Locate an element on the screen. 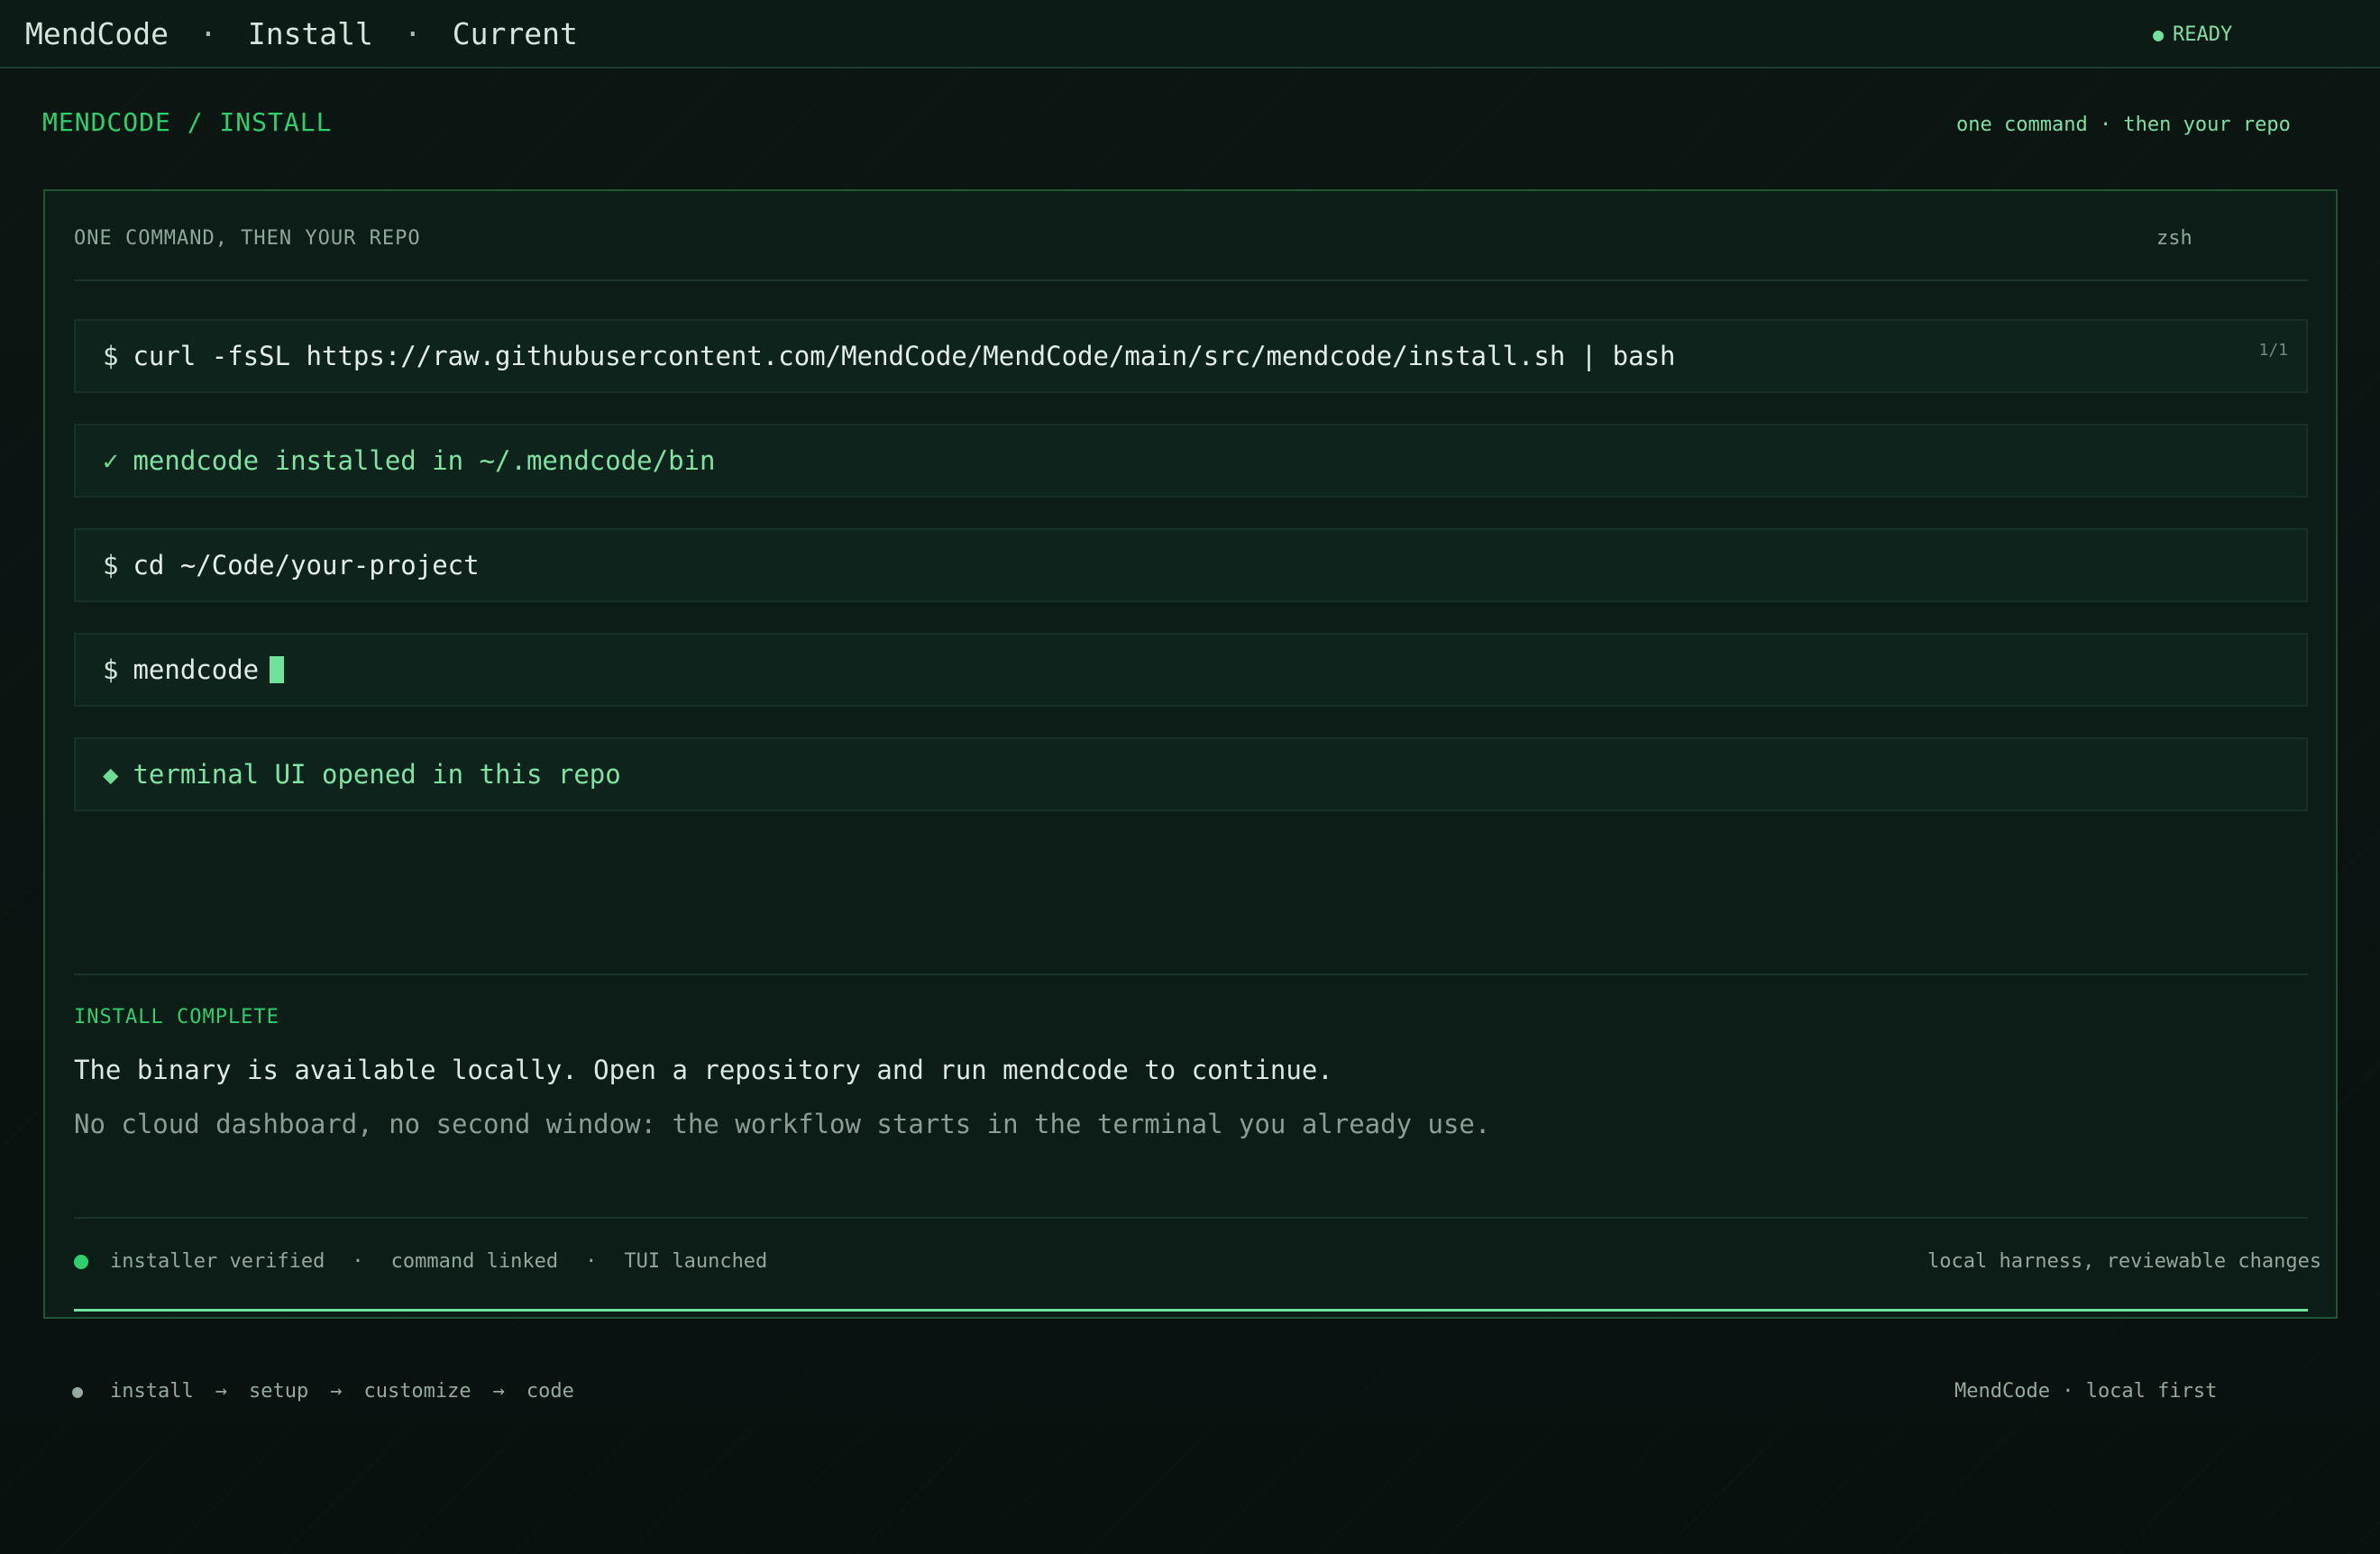 The width and height of the screenshot is (2380, 1554). terminal-line-installed: ✓ mendcode installed in ~/.mendcode/bin is located at coordinates (1191, 461).